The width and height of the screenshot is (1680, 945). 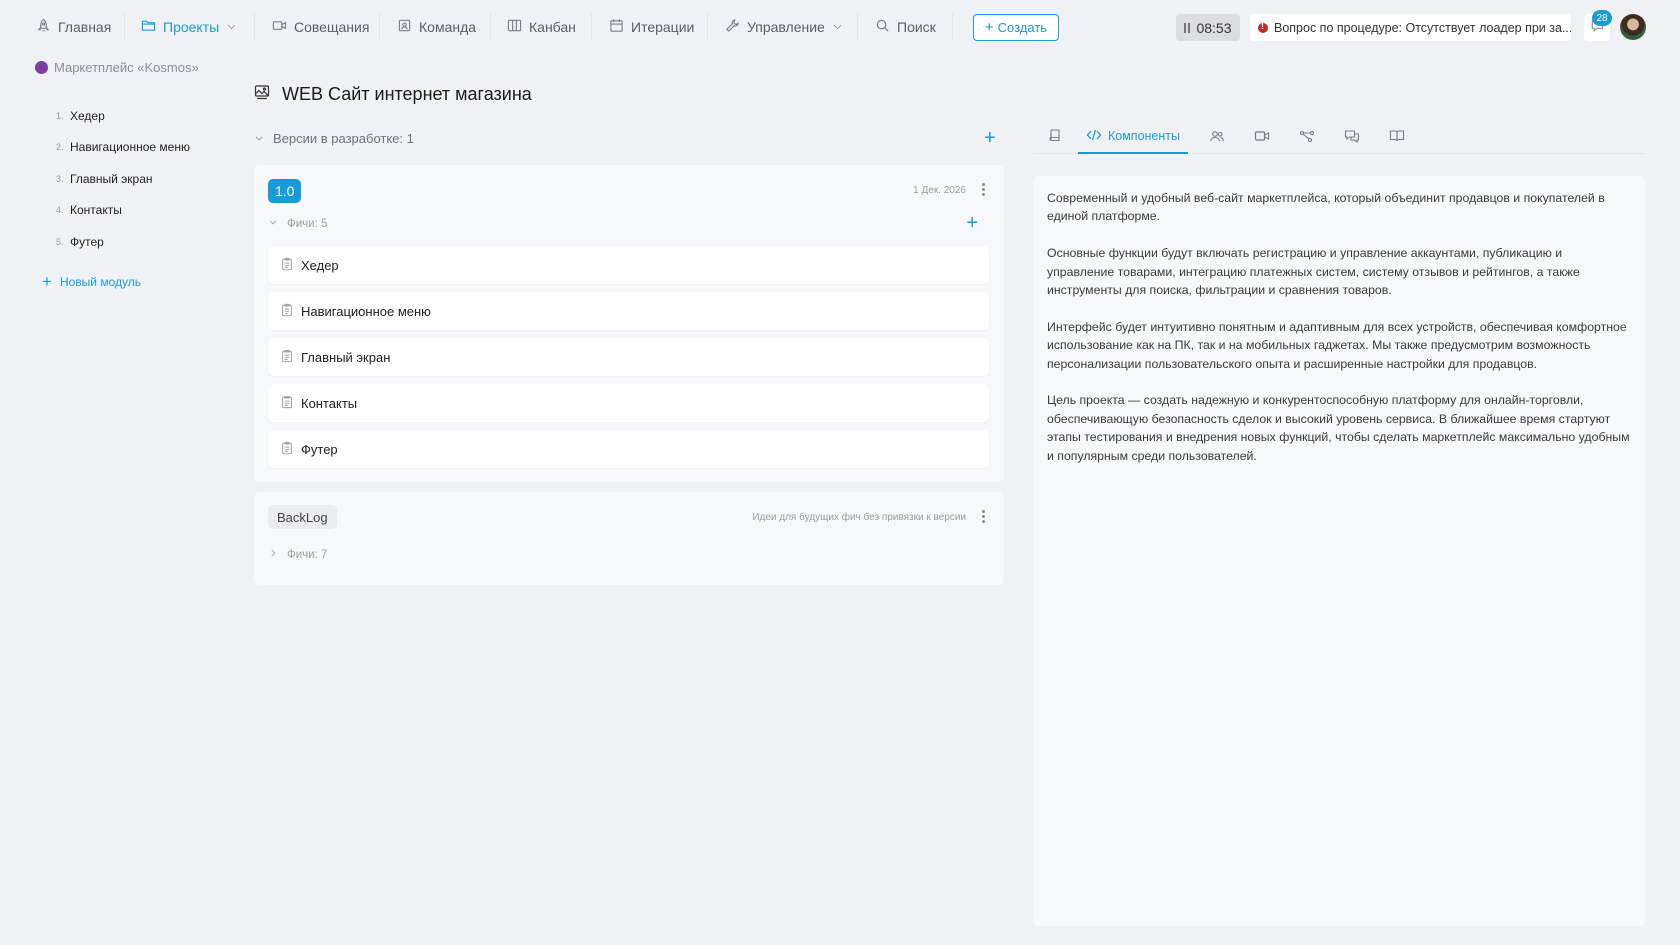 I want to click on module-item: 3. Главный экран, so click(x=123, y=179).